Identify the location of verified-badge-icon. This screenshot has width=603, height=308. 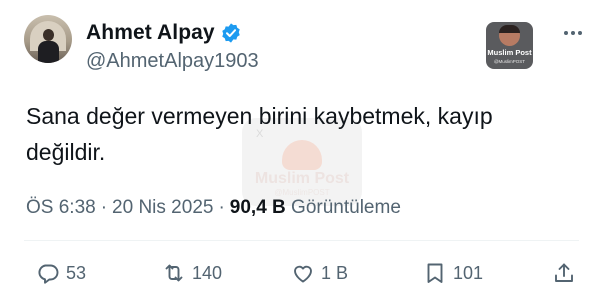
(230, 33).